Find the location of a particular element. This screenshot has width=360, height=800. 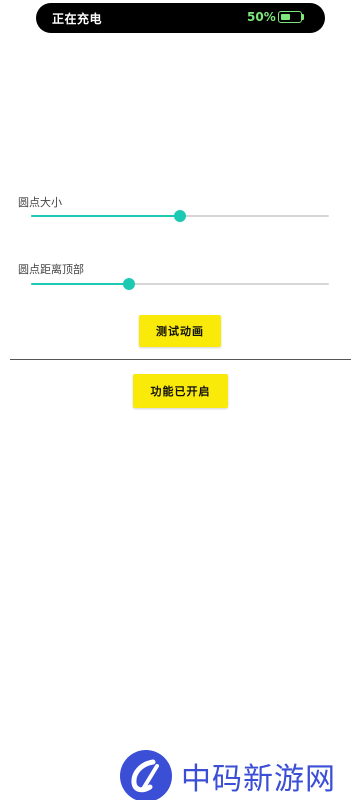

test-animation-button: 测试动画 is located at coordinates (180, 331).